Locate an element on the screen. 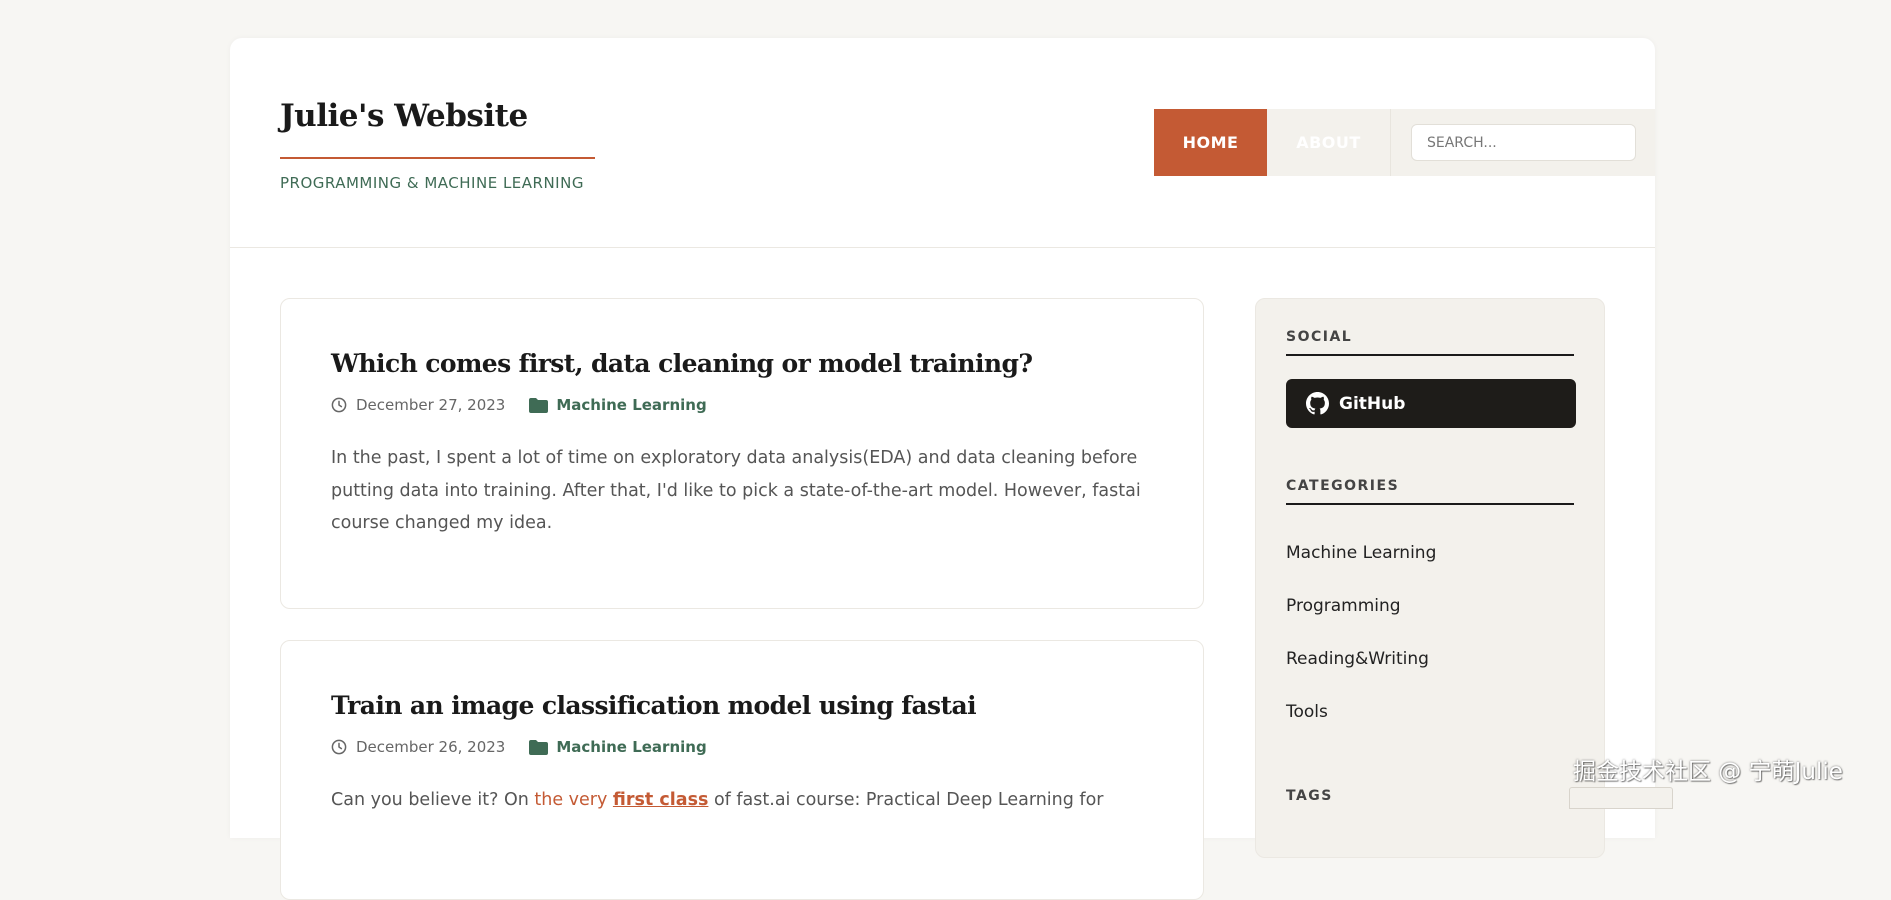 The image size is (1891, 900). post-meta: December 26, 2023 Machine Learning is located at coordinates (519, 747).